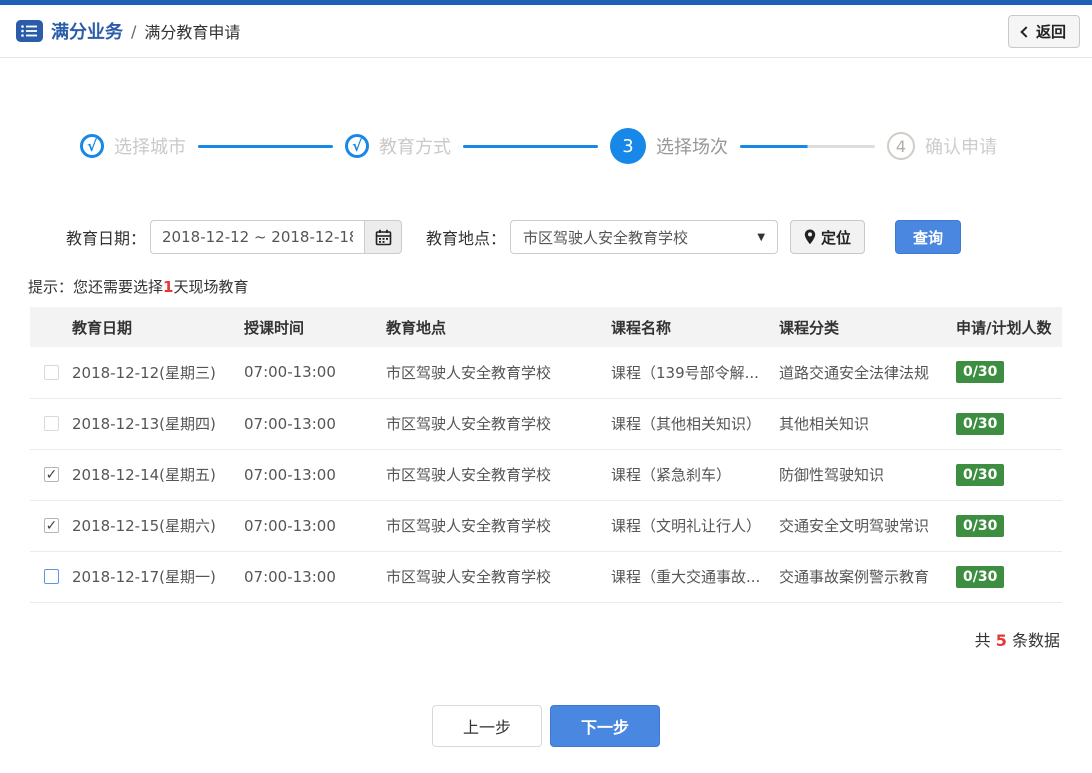 The height and width of the screenshot is (773, 1092). I want to click on step-2-education-mode: √ 教育方式, so click(398, 146).